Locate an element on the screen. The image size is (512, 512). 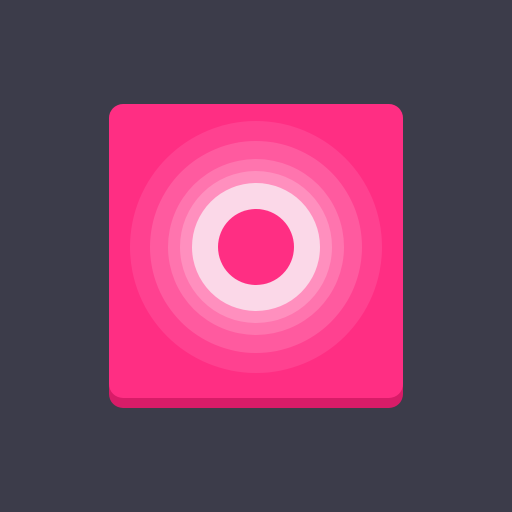
center-dot is located at coordinates (256, 247).